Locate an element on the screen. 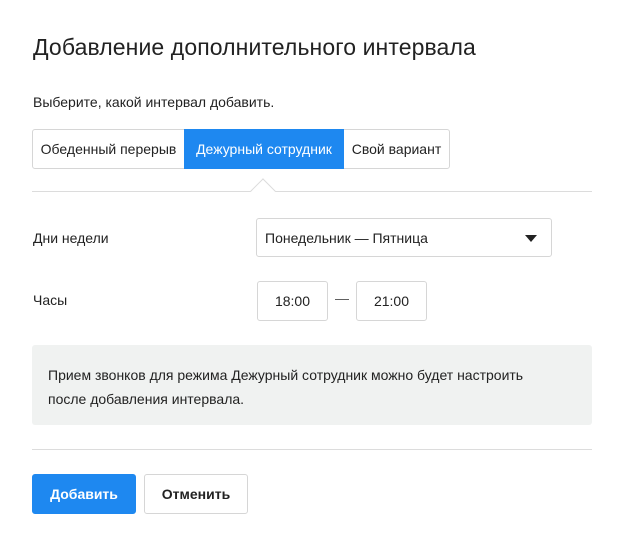 Image resolution: width=624 pixels, height=547 pixels. interval-type-duty-employee: Дежурный сотрудник is located at coordinates (264, 149).